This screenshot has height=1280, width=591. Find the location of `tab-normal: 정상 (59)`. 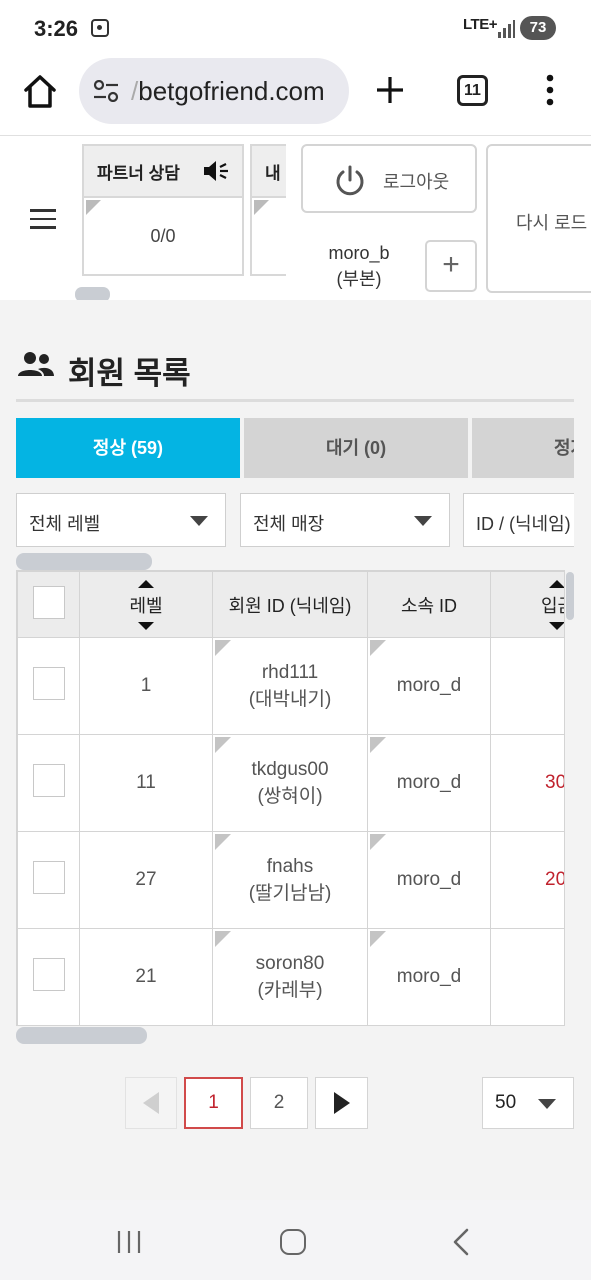

tab-normal: 정상 (59) is located at coordinates (128, 448).